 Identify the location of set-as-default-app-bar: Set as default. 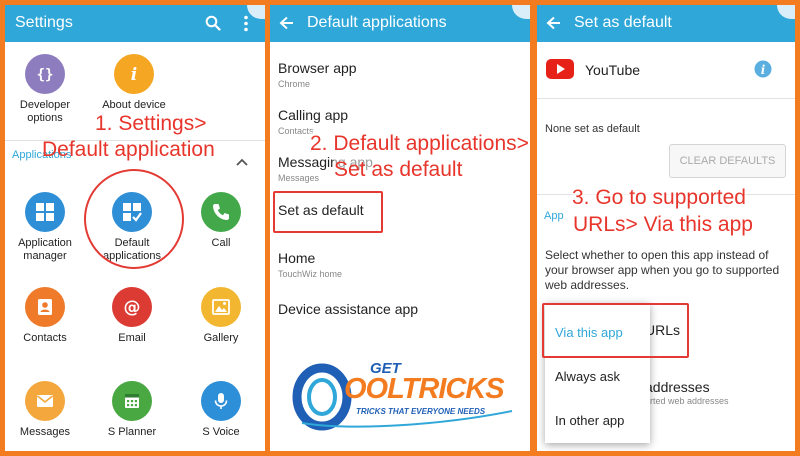
(666, 23).